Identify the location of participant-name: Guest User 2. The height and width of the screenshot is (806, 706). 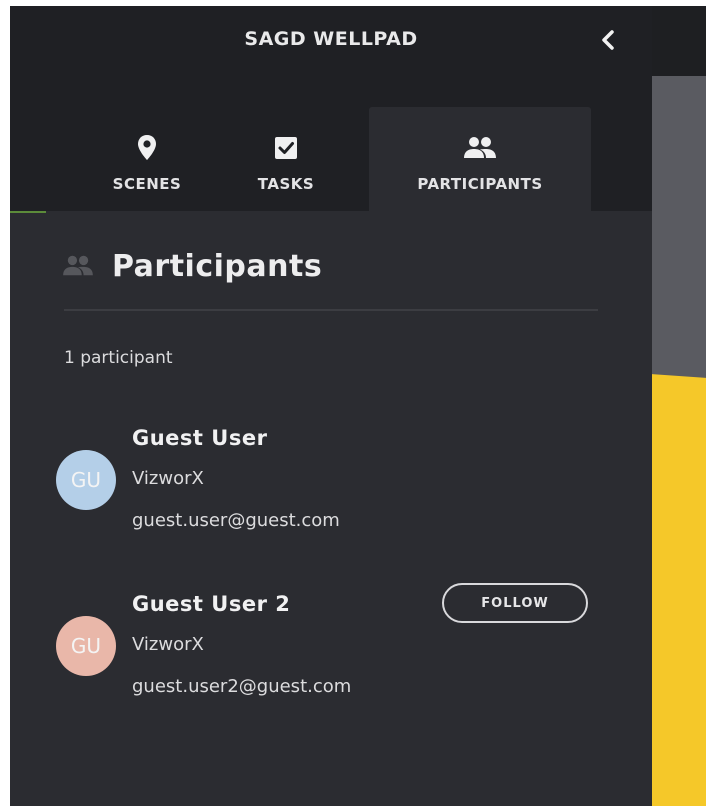
(211, 604).